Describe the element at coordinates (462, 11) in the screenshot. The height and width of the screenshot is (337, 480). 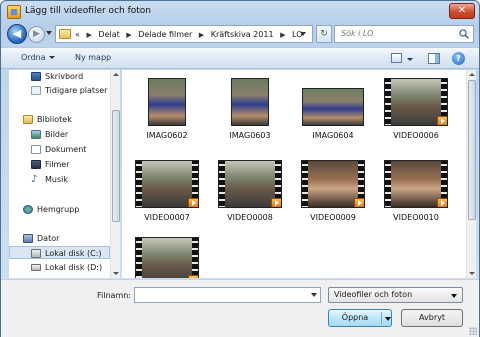
I see `close-button: ✕` at that location.